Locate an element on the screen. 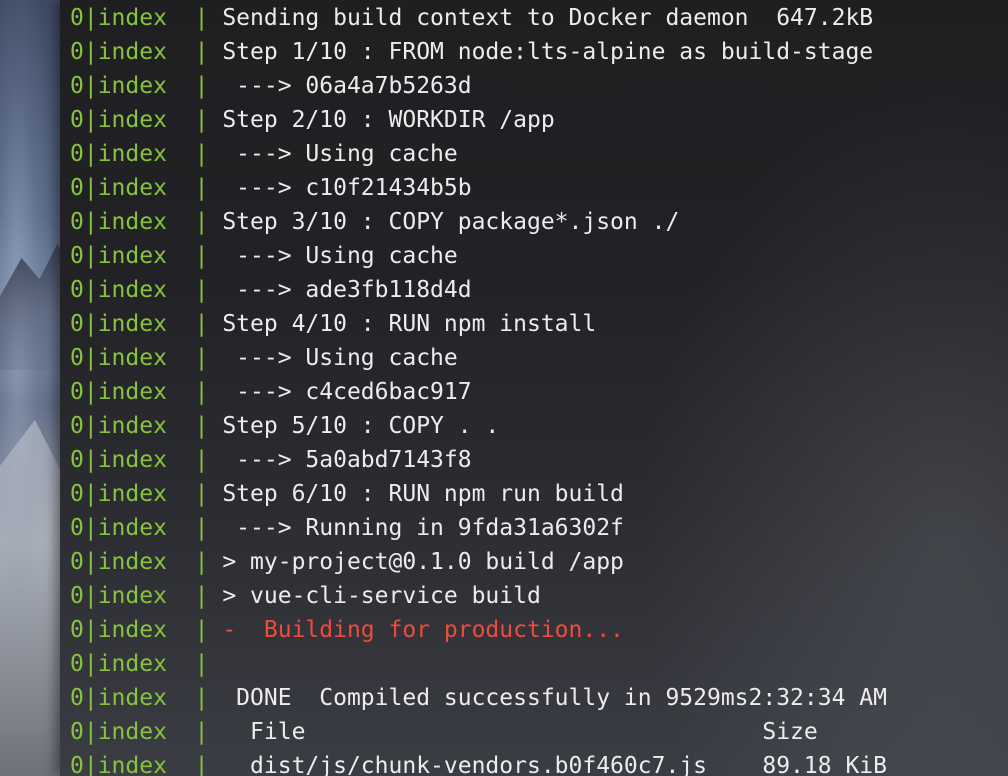 The image size is (1008, 776). log-message: File Size is located at coordinates (520, 732).